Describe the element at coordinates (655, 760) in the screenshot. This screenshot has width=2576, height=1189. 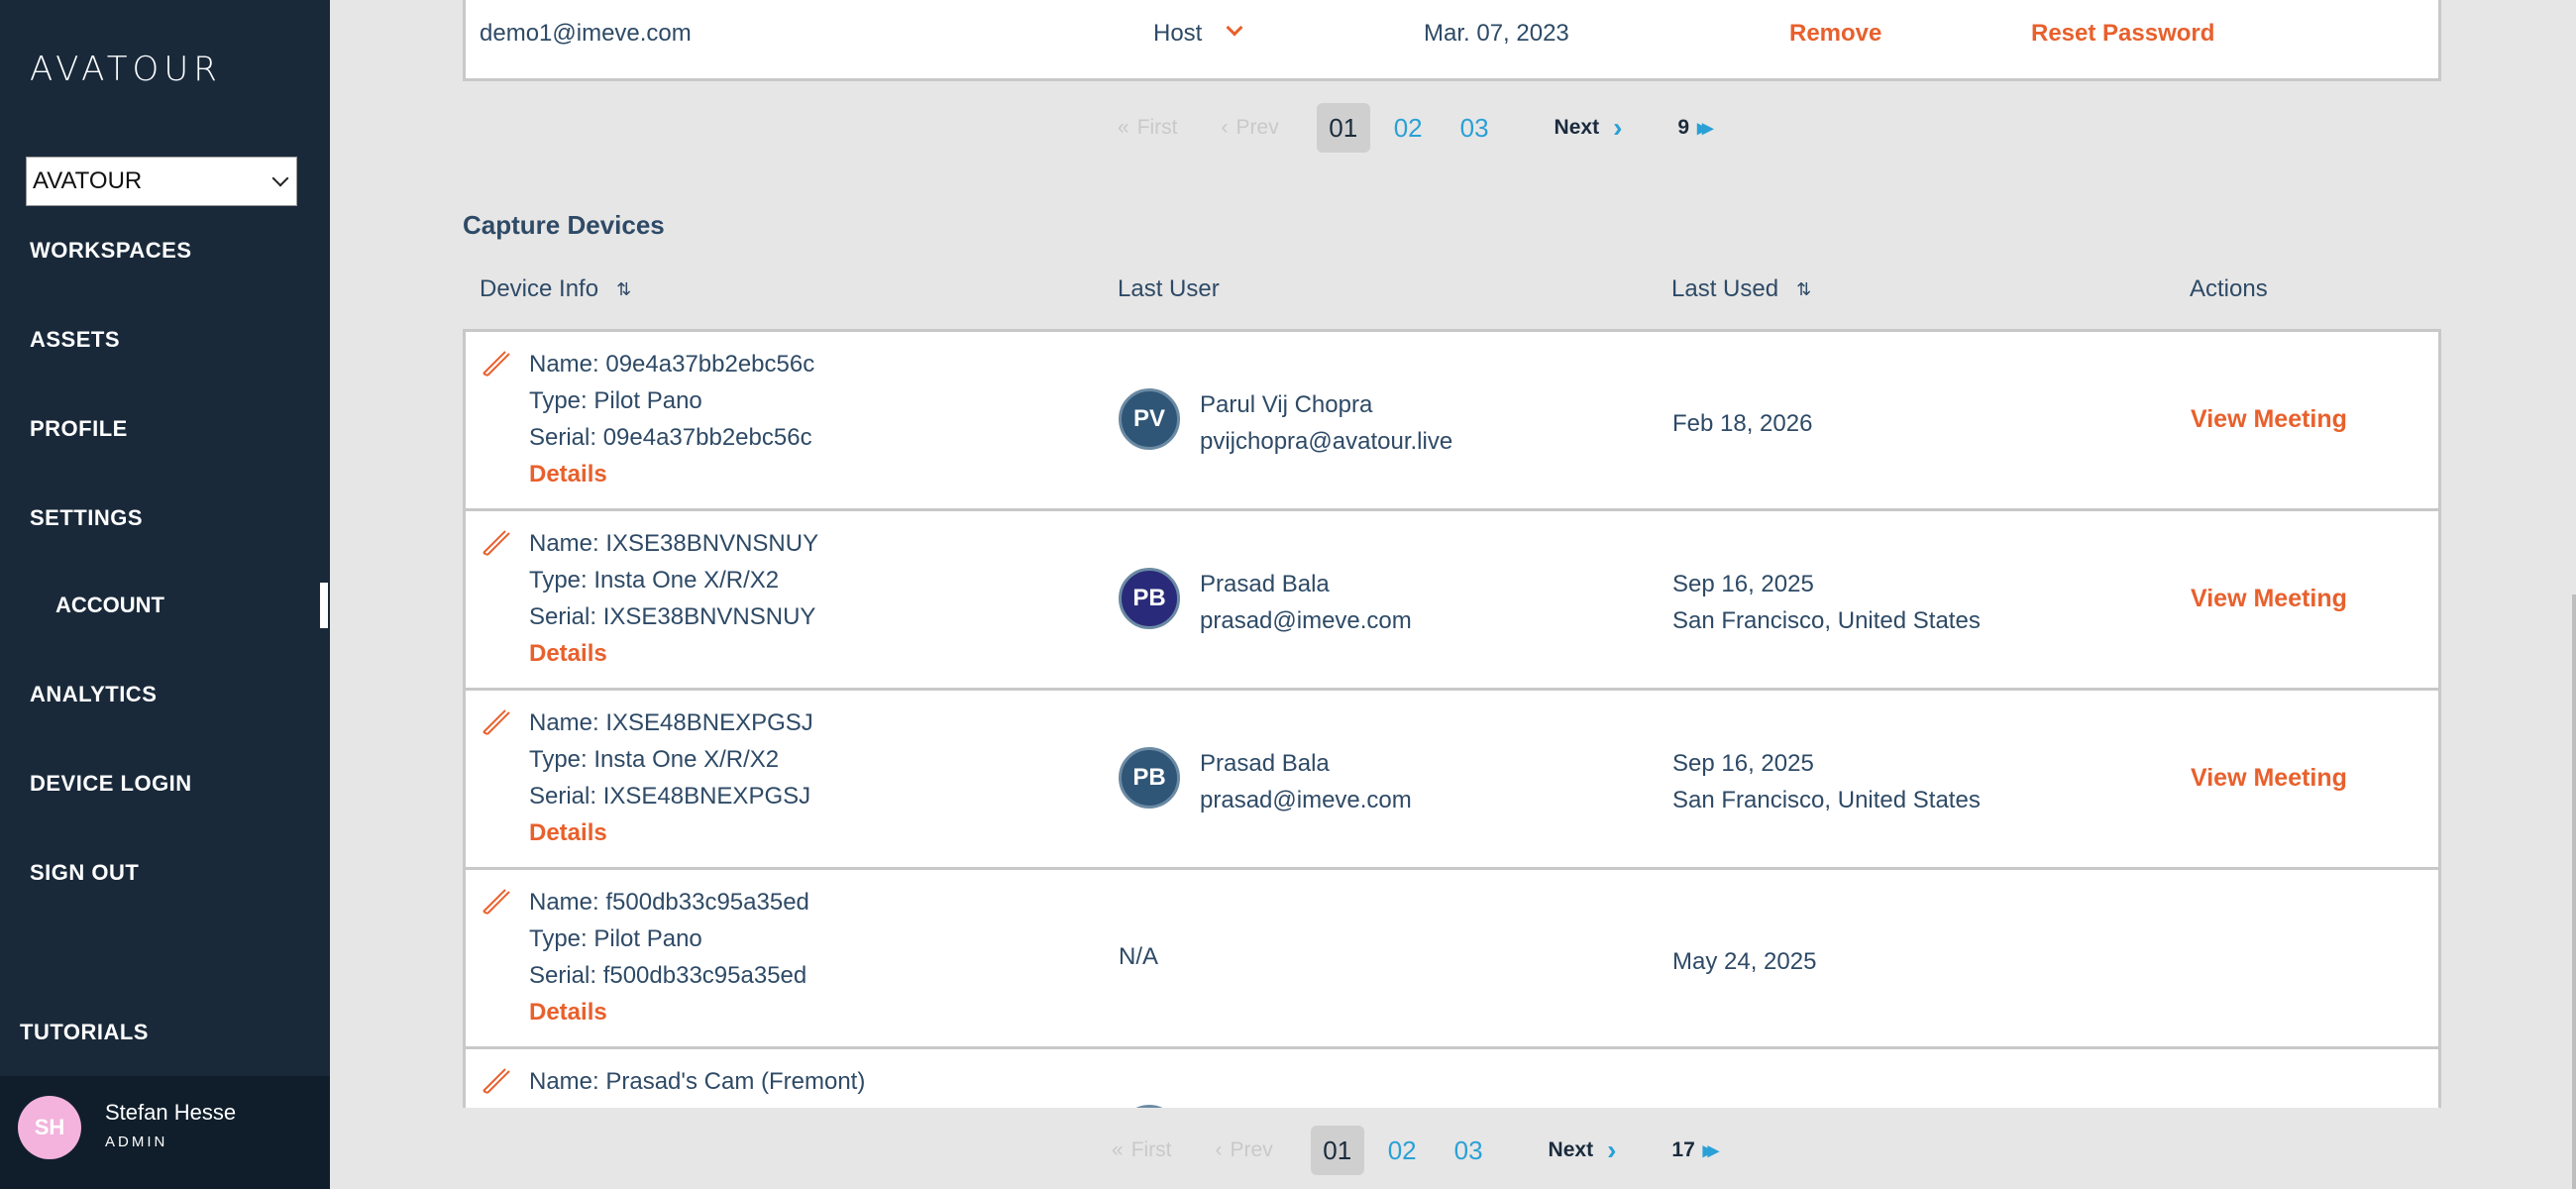
I see `device-type: Type: Insta One X/R/X2` at that location.